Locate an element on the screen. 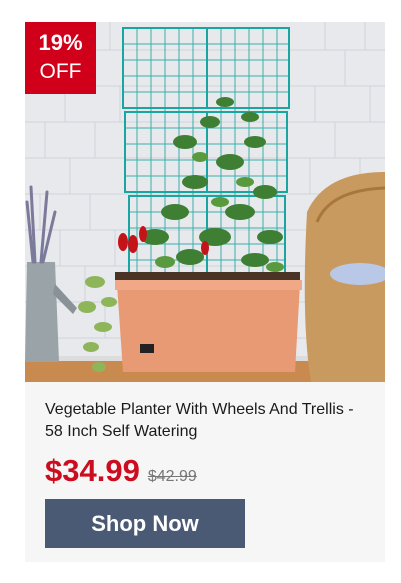  sale-price: $34.99 is located at coordinates (92, 470).